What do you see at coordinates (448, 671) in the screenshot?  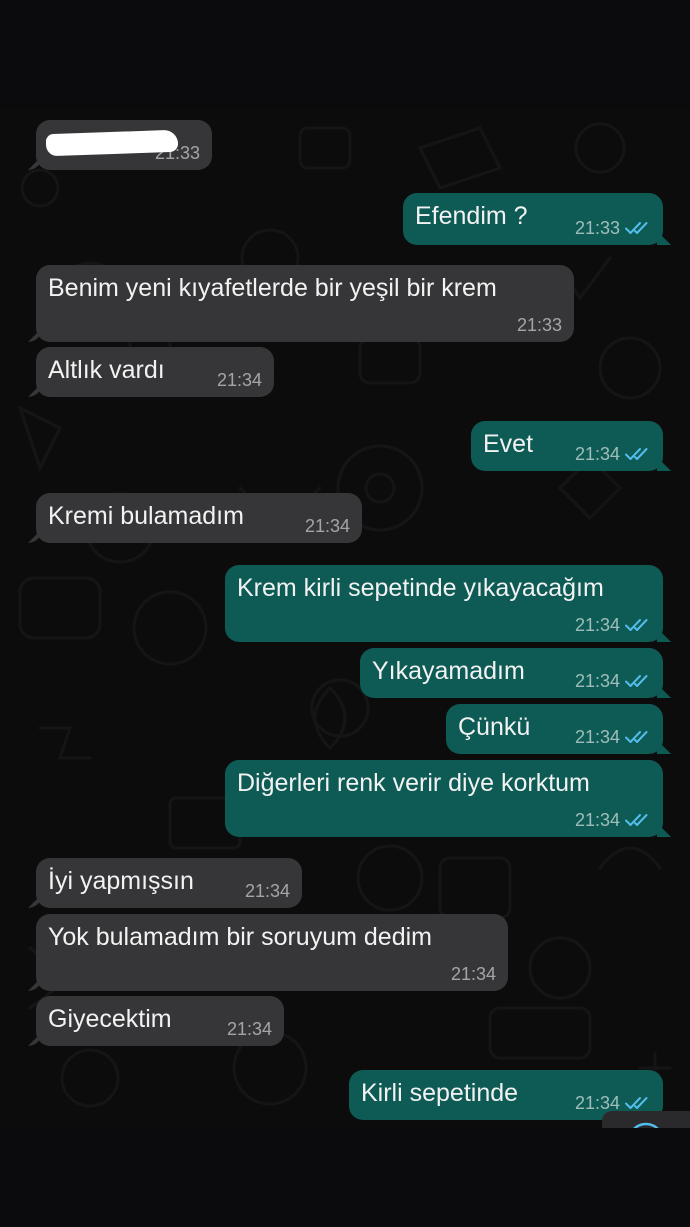 I see `message-text: Yıkayamadım` at bounding box center [448, 671].